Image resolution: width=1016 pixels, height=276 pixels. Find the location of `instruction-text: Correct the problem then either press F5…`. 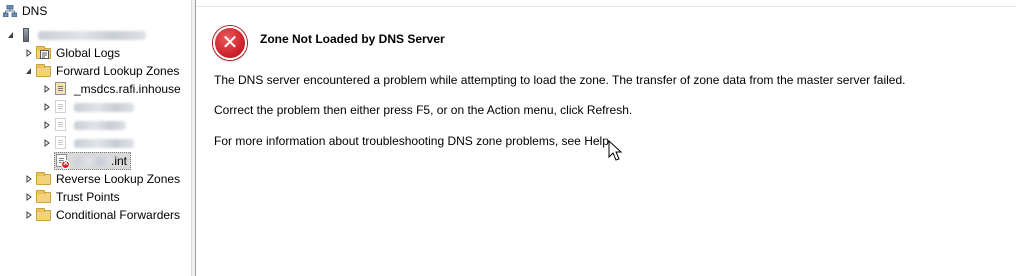

instruction-text: Correct the problem then either press F5… is located at coordinates (423, 110).